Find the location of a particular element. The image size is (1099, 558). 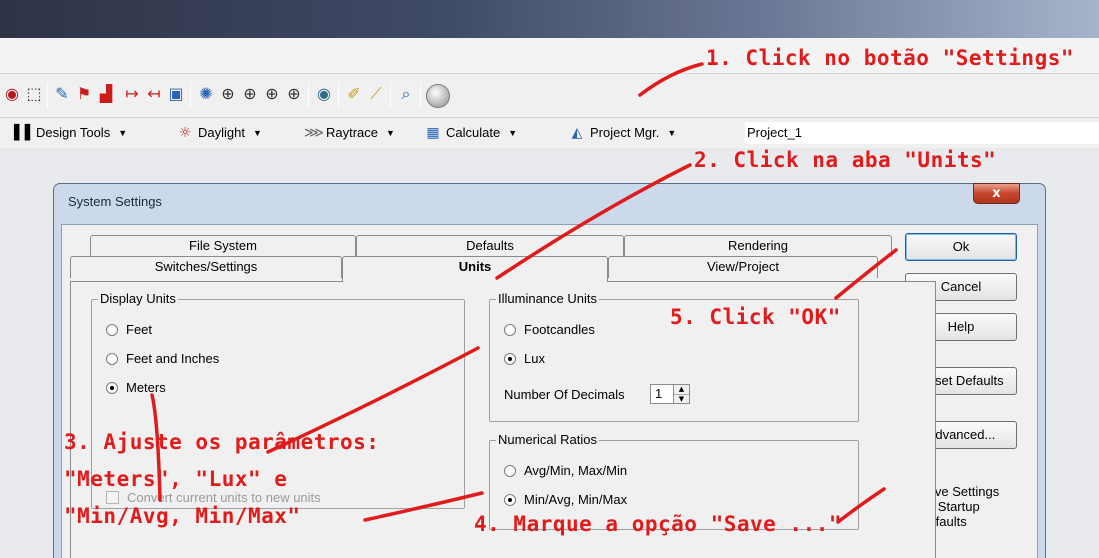

display-units-title: Display Units is located at coordinates (138, 299).